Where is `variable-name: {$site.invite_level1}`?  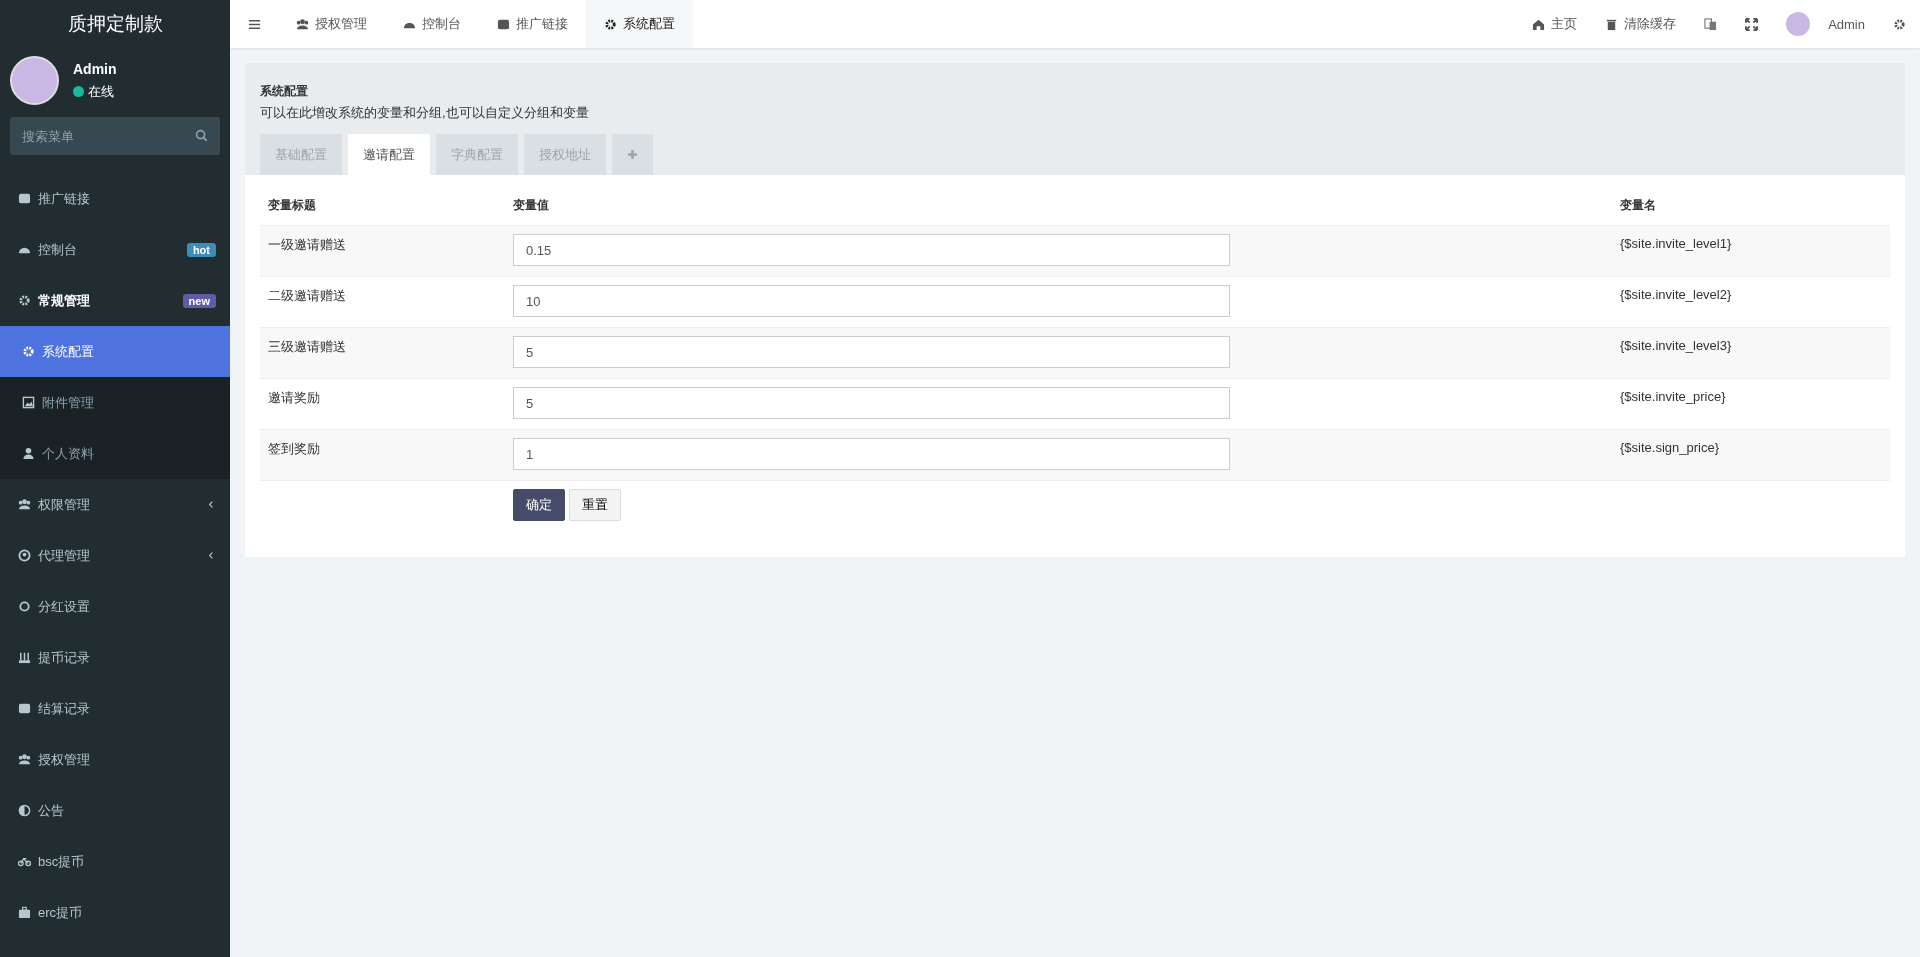 variable-name: {$site.invite_level1} is located at coordinates (1676, 243).